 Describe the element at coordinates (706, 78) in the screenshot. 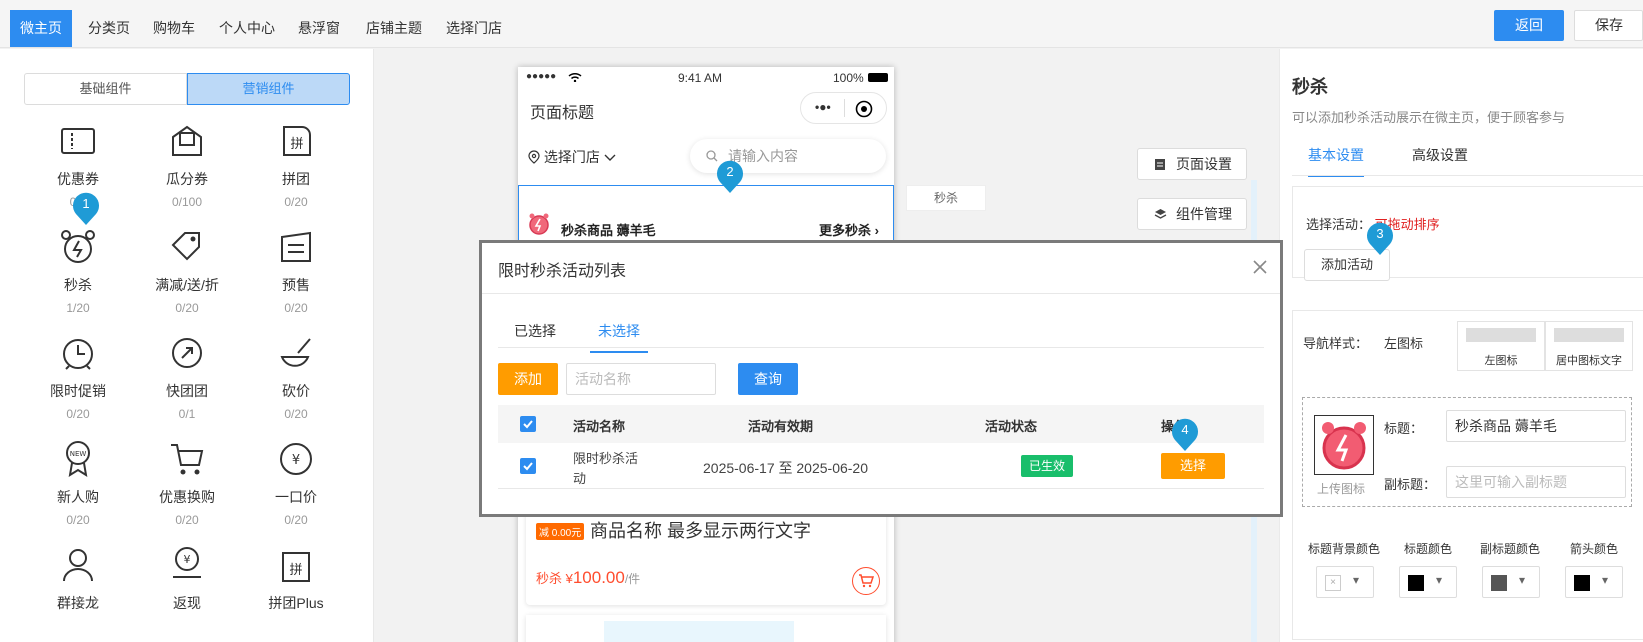

I see `status-bar: ●●●●● 9:41 AM 100%` at that location.